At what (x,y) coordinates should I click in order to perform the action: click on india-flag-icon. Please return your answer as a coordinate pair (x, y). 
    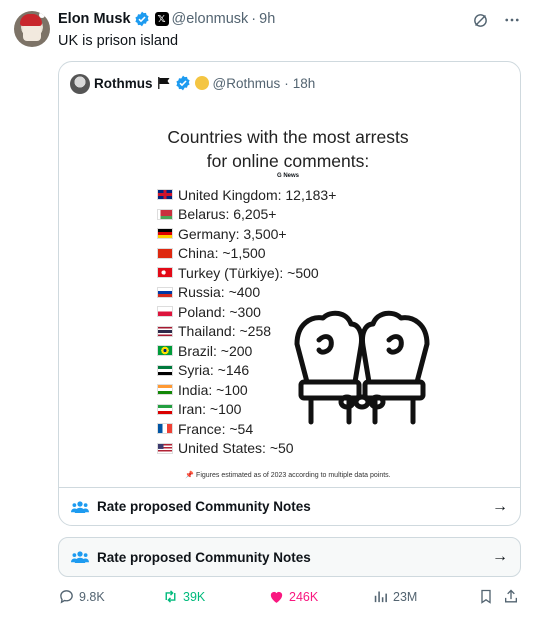
    Looking at the image, I should click on (165, 390).